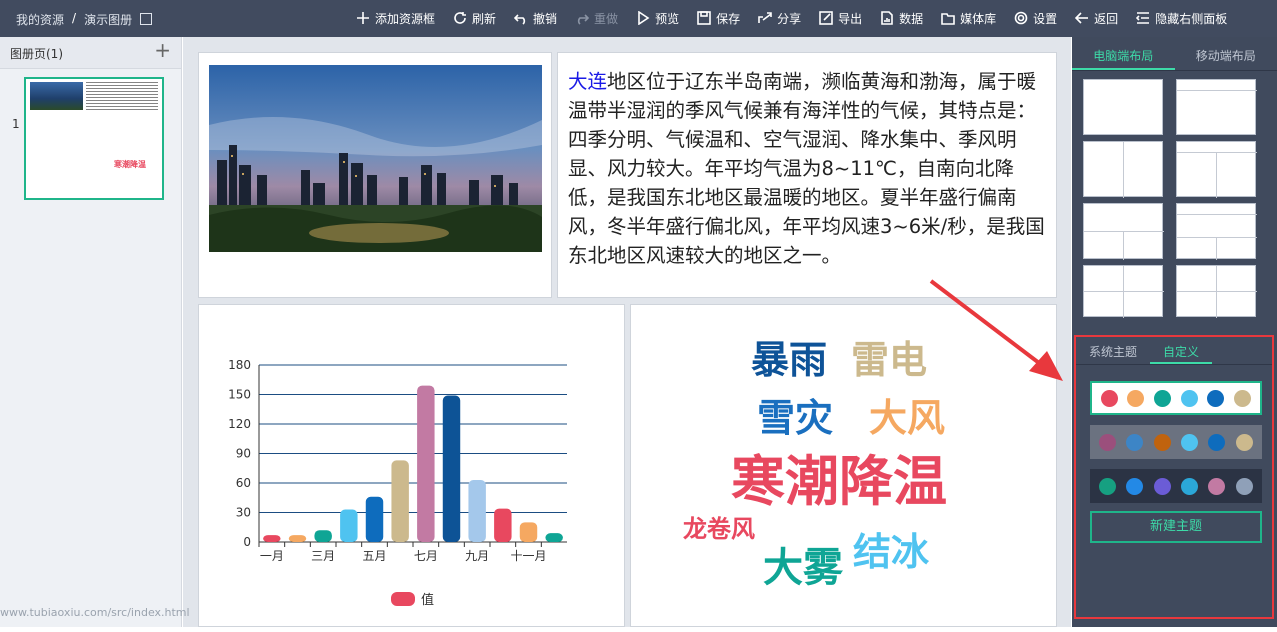 Image resolution: width=1277 pixels, height=632 pixels. I want to click on image-frame, so click(375, 175).